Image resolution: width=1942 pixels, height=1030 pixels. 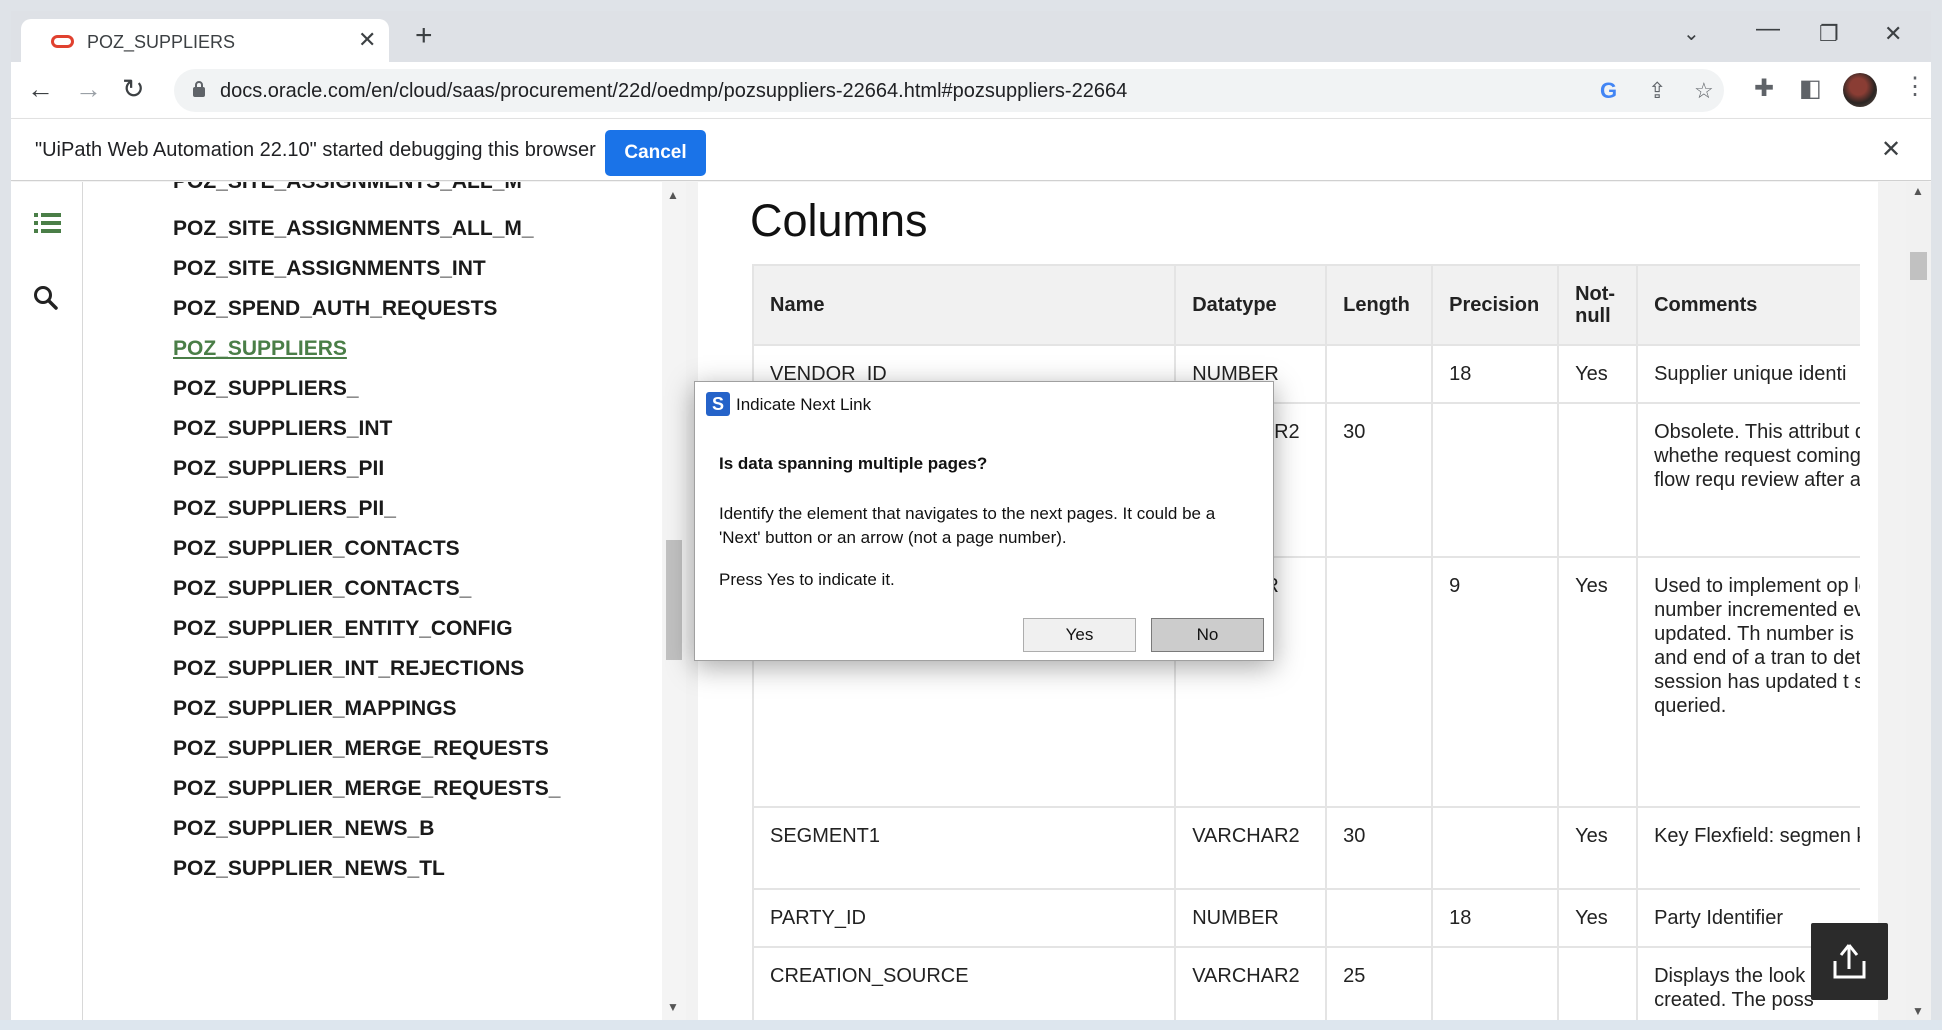 I want to click on menu-dots-icon: ⋮, so click(x=1915, y=86).